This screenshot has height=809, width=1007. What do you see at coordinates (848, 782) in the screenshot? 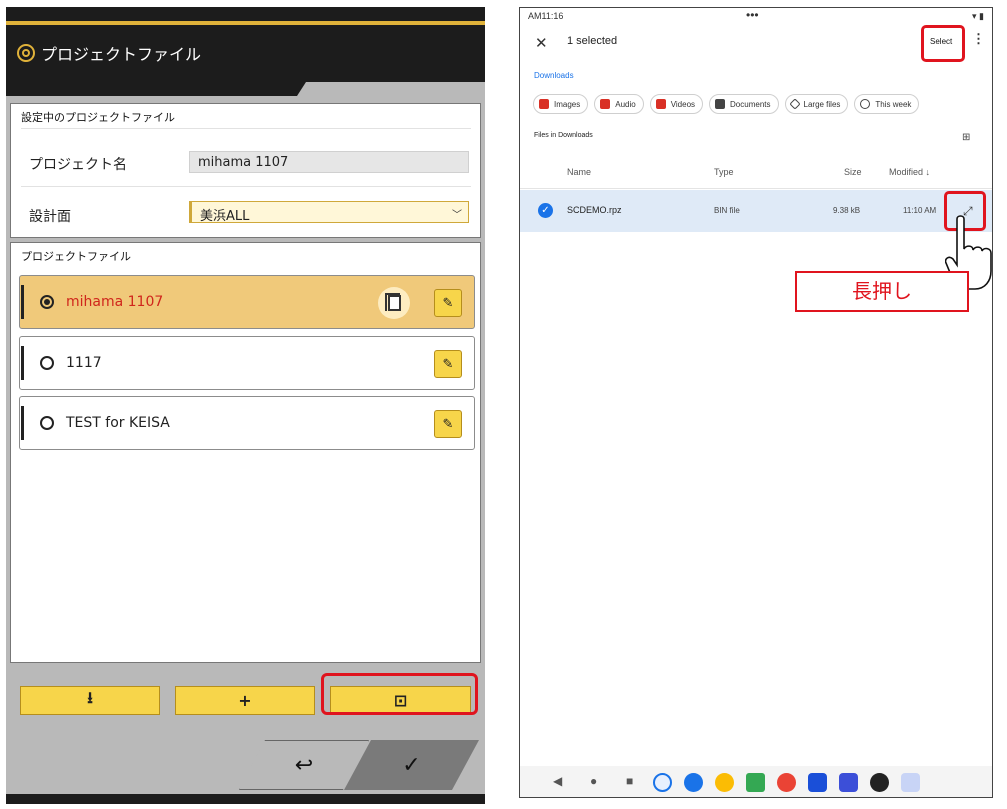
I see `files-app-icon` at bounding box center [848, 782].